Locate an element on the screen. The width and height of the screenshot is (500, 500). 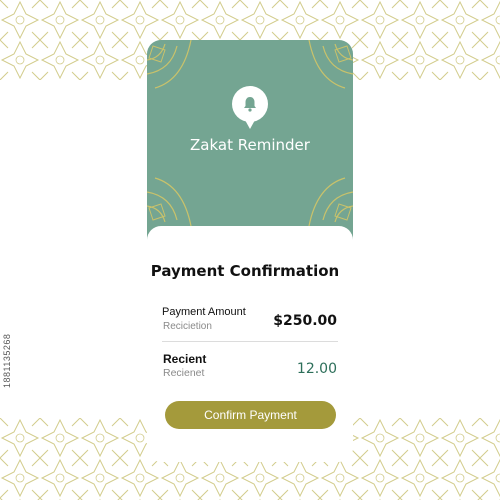
corner-ornament-bottom-left is located at coordinates (169, 201).